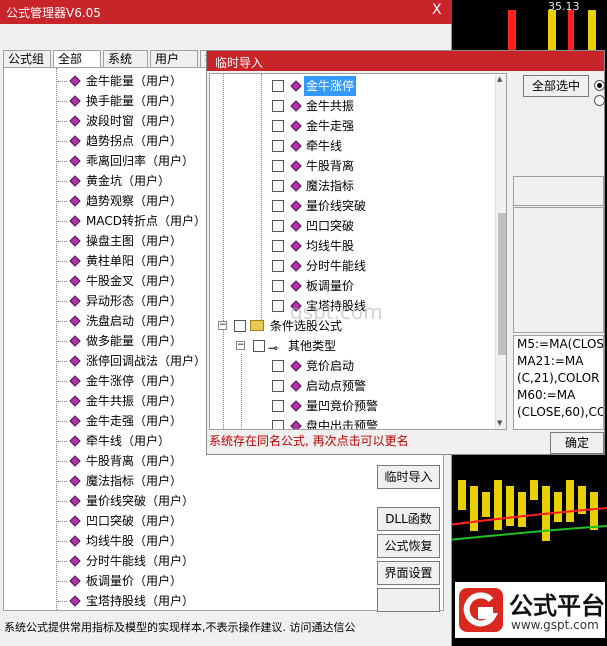 Image resolution: width=607 pixels, height=646 pixels. Describe the element at coordinates (77, 58) in the screenshot. I see `tab-all: 全部` at that location.